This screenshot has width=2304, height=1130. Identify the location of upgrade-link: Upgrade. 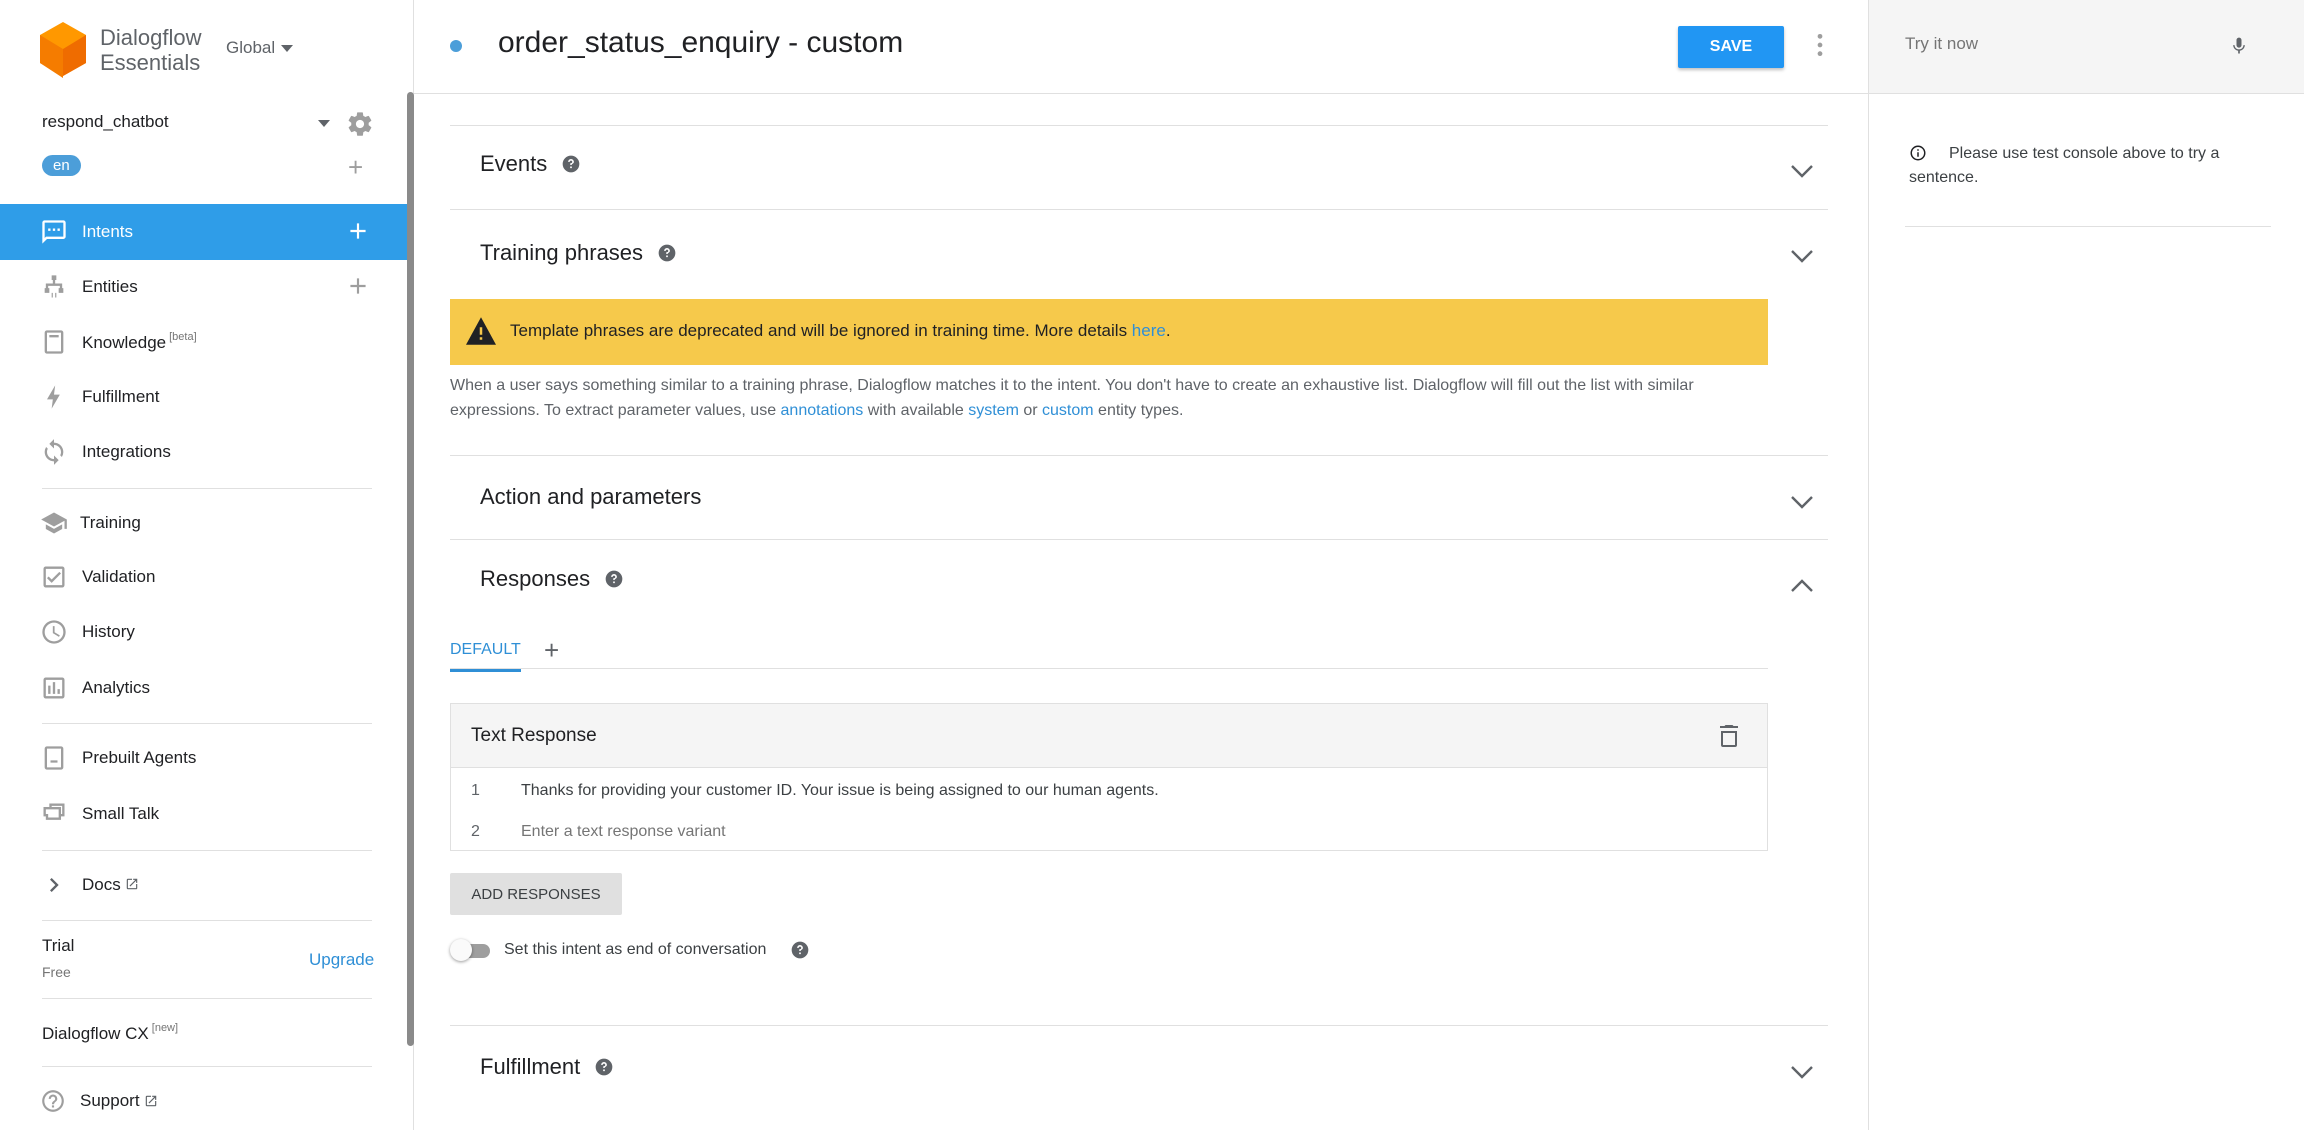
(341, 960).